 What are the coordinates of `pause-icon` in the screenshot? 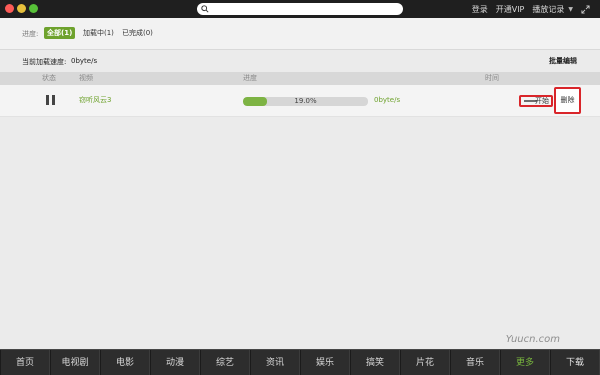 It's located at (51, 100).